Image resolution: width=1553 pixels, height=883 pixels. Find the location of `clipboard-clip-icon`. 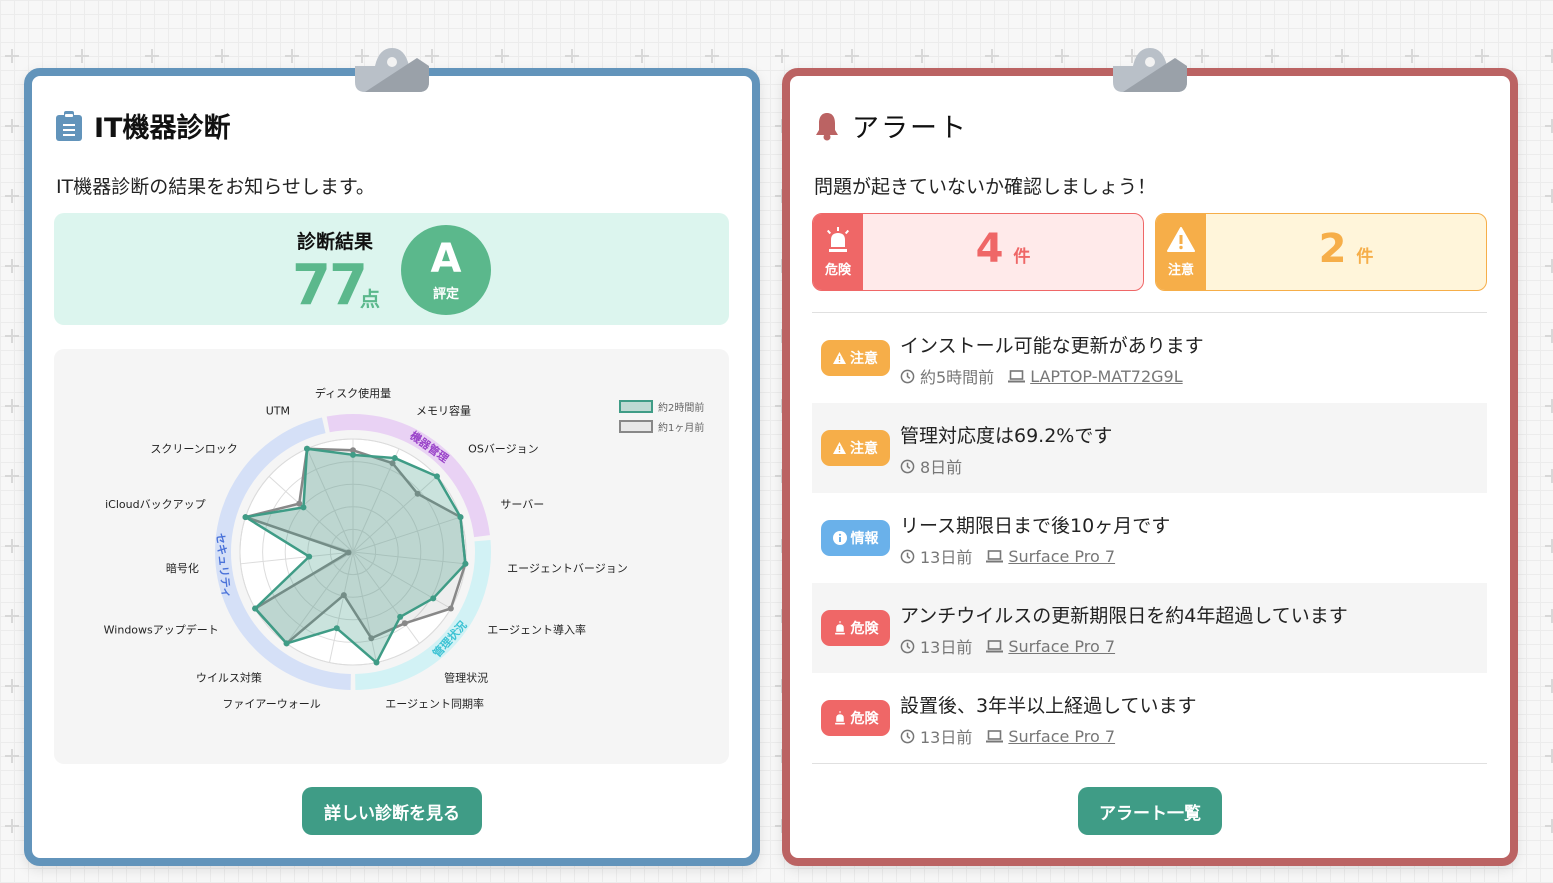

clipboard-clip-icon is located at coordinates (392, 70).